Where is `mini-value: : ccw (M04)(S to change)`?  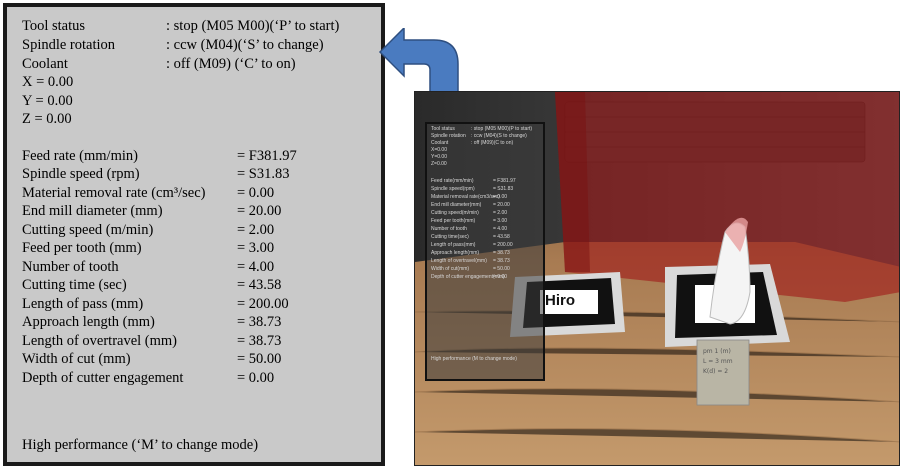
mini-value: : ccw (M04)(S to change) is located at coordinates (499, 136).